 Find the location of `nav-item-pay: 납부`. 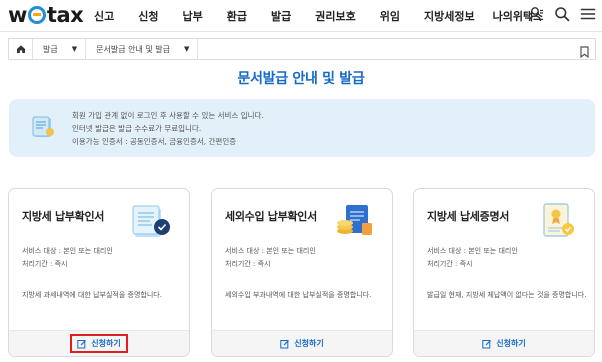

nav-item-pay: 납부 is located at coordinates (193, 16).